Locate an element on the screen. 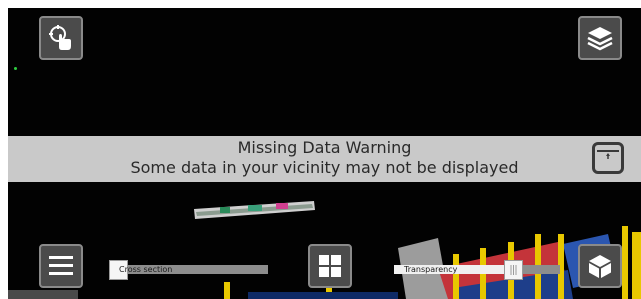 This screenshot has width=641, height=299. transparency-slider: Transparency is located at coordinates (477, 270).